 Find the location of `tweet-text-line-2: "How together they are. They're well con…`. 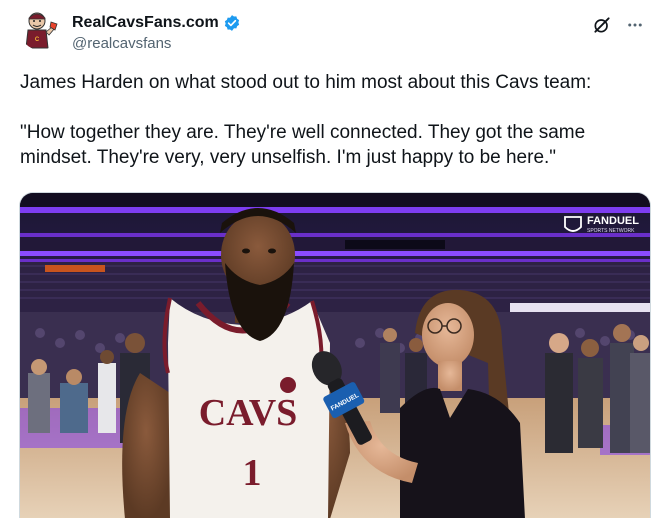

tweet-text-line-2: "How together they are. They're well con… is located at coordinates (303, 145).